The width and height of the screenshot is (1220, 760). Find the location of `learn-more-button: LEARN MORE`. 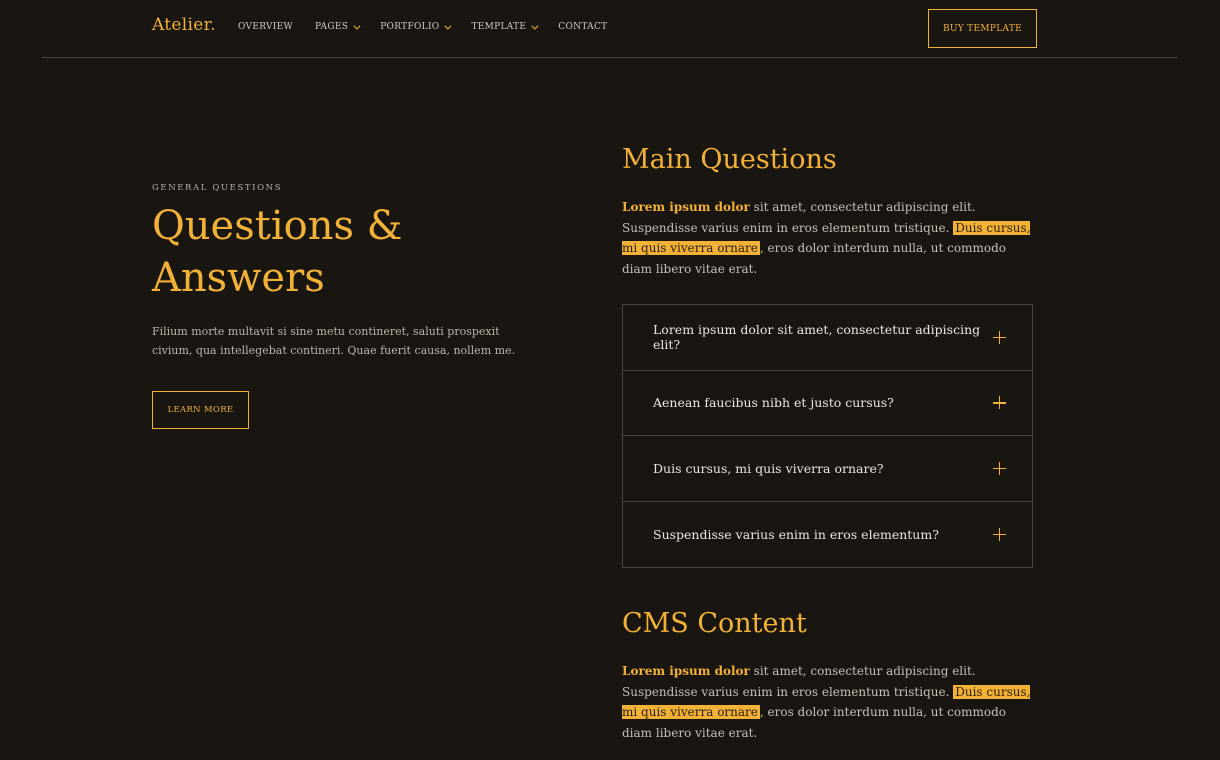

learn-more-button: LEARN MORE is located at coordinates (200, 410).